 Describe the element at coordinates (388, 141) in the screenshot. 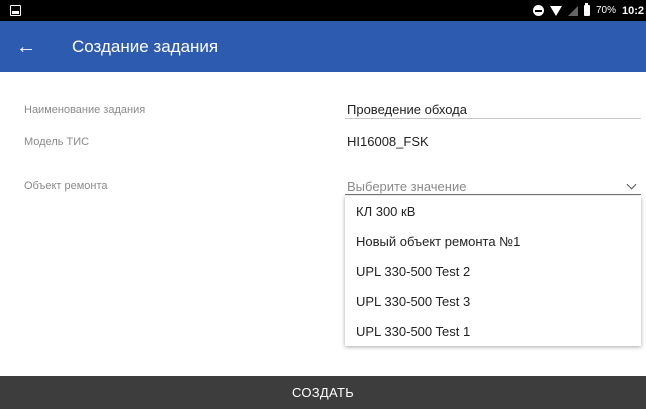

I see `model-value: HI16008_FSK` at that location.